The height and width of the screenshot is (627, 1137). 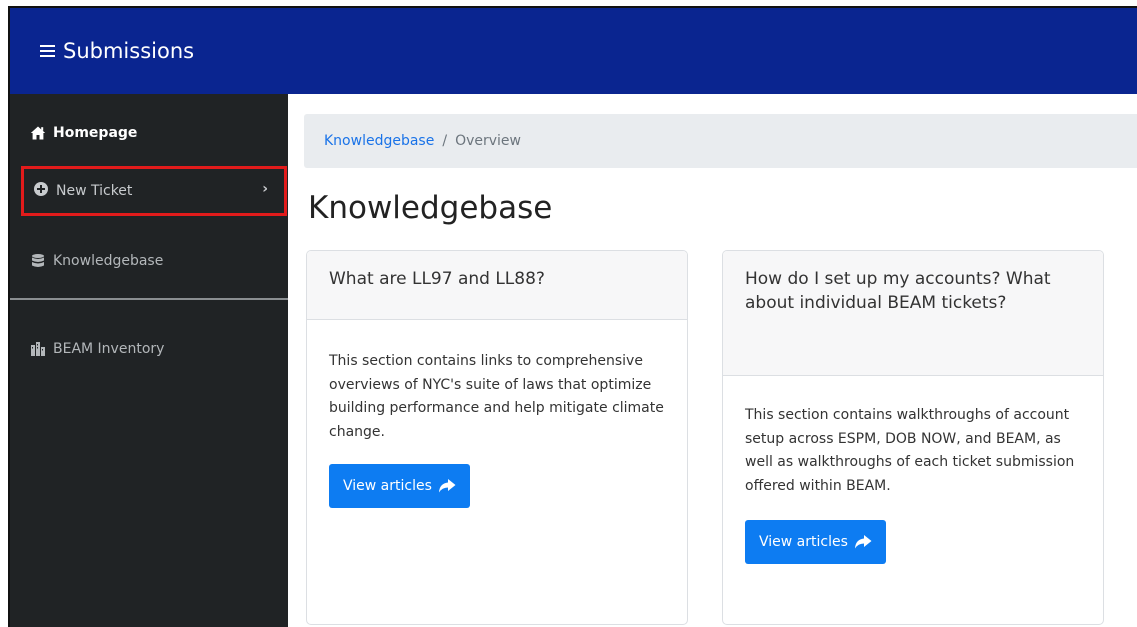 What do you see at coordinates (109, 349) in the screenshot?
I see `sidebar-item-label: BEAM Inventory` at bounding box center [109, 349].